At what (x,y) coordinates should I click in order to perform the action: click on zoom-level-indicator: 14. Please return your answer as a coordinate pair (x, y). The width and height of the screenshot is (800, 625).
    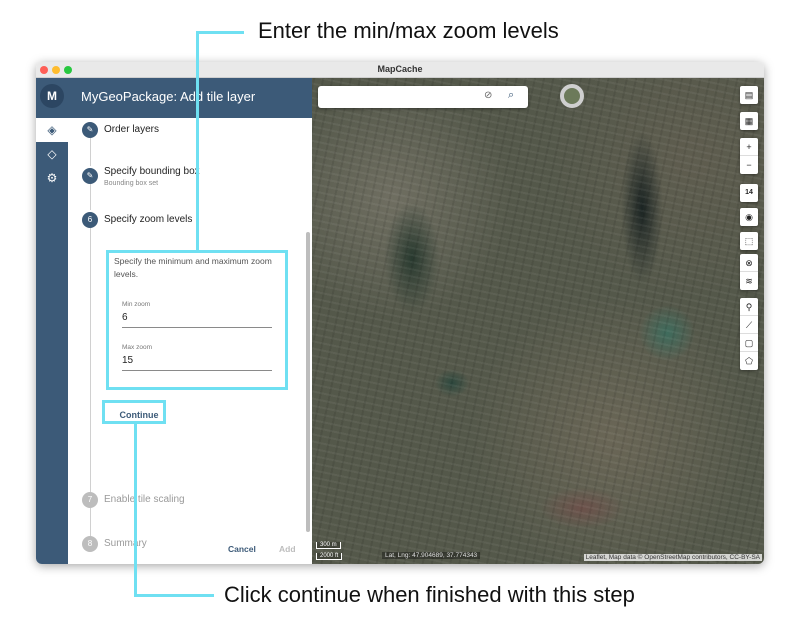
    Looking at the image, I should click on (749, 192).